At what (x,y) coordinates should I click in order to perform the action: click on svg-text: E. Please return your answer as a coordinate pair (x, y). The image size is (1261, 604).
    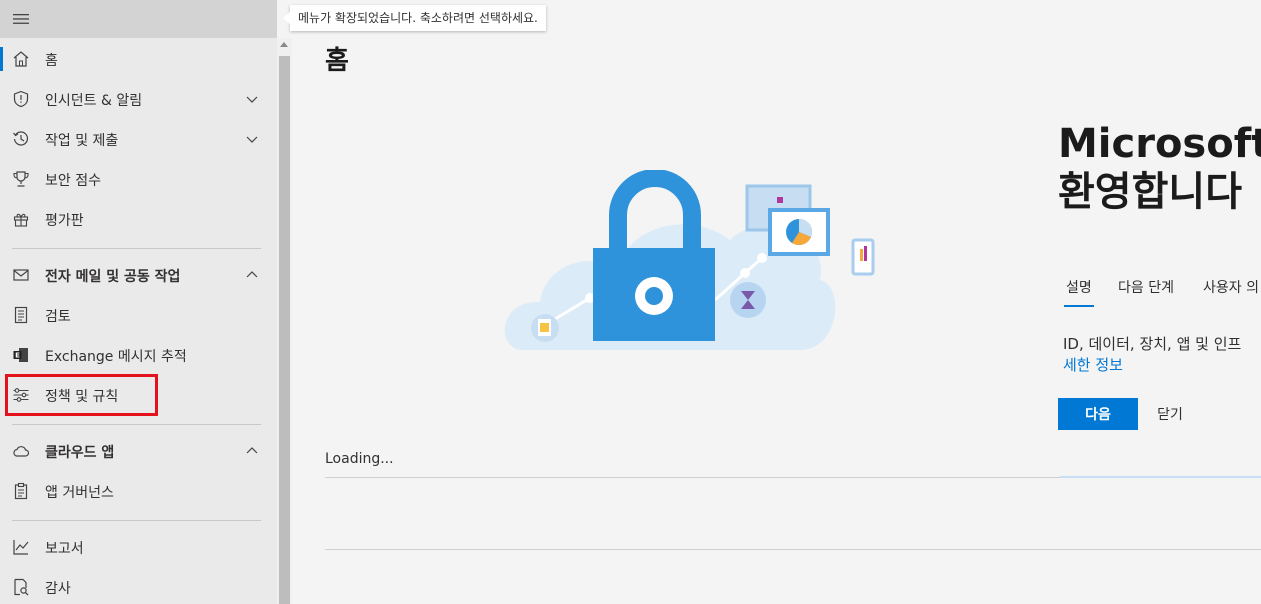
    Looking at the image, I should click on (17, 356).